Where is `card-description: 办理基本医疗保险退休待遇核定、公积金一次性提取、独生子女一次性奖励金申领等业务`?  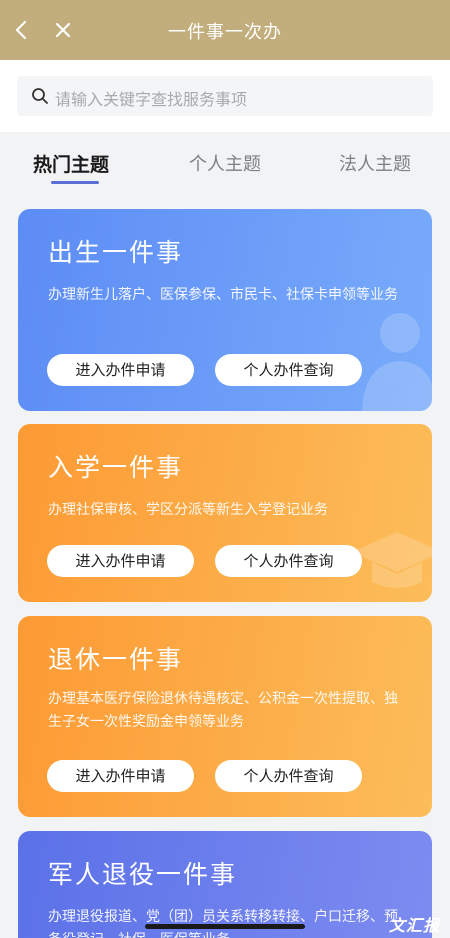
card-description: 办理基本医疗保险退休待遇核定、公积金一次性提取、独生子女一次性奖励金申领等业务 is located at coordinates (223, 710).